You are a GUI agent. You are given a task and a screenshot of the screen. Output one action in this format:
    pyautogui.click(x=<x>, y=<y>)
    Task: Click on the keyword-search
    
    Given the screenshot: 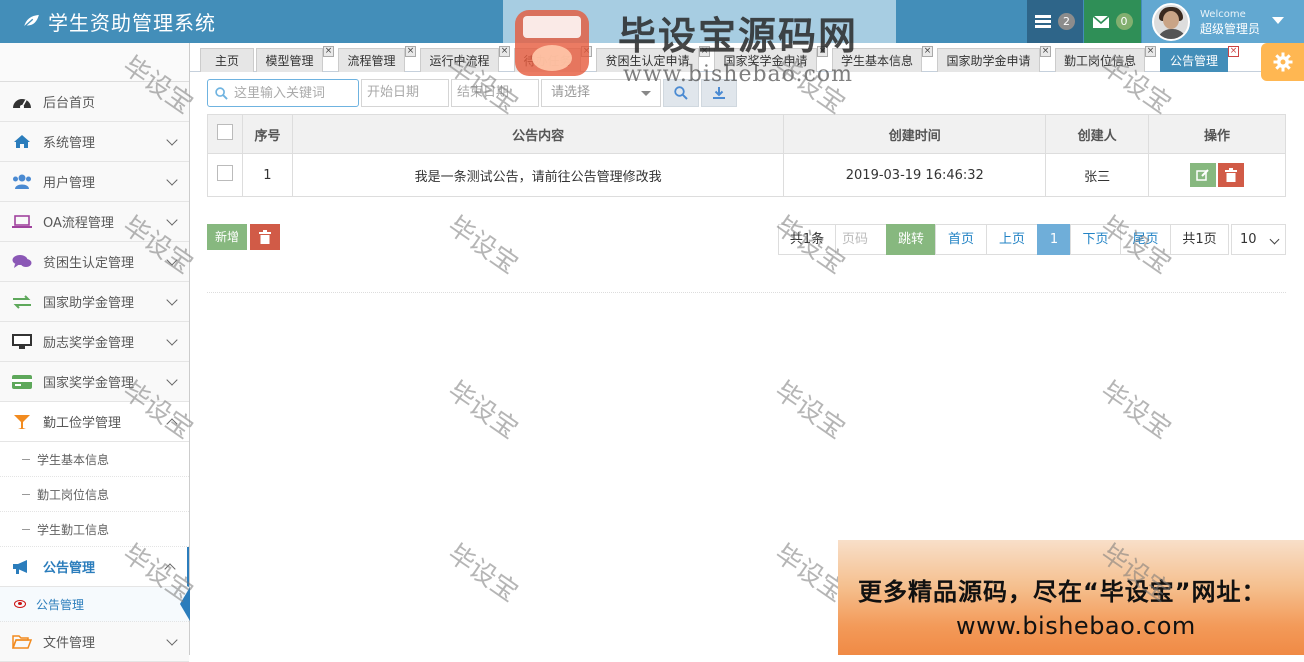 What is the action you would take?
    pyautogui.click(x=283, y=93)
    